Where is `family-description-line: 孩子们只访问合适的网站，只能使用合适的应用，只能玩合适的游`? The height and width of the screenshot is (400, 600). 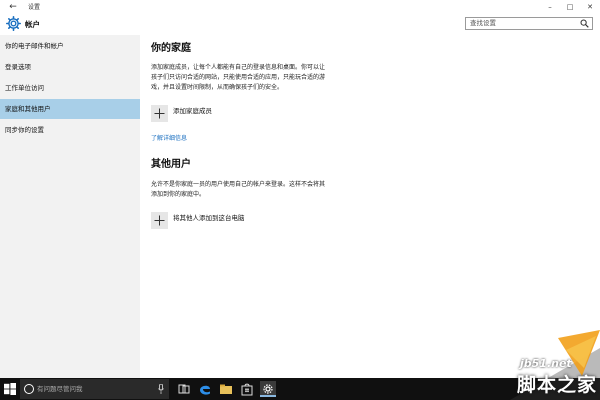
family-description-line: 孩子们只访问合适的网站，只能使用合适的应用，只能玩合适的游 is located at coordinates (238, 77).